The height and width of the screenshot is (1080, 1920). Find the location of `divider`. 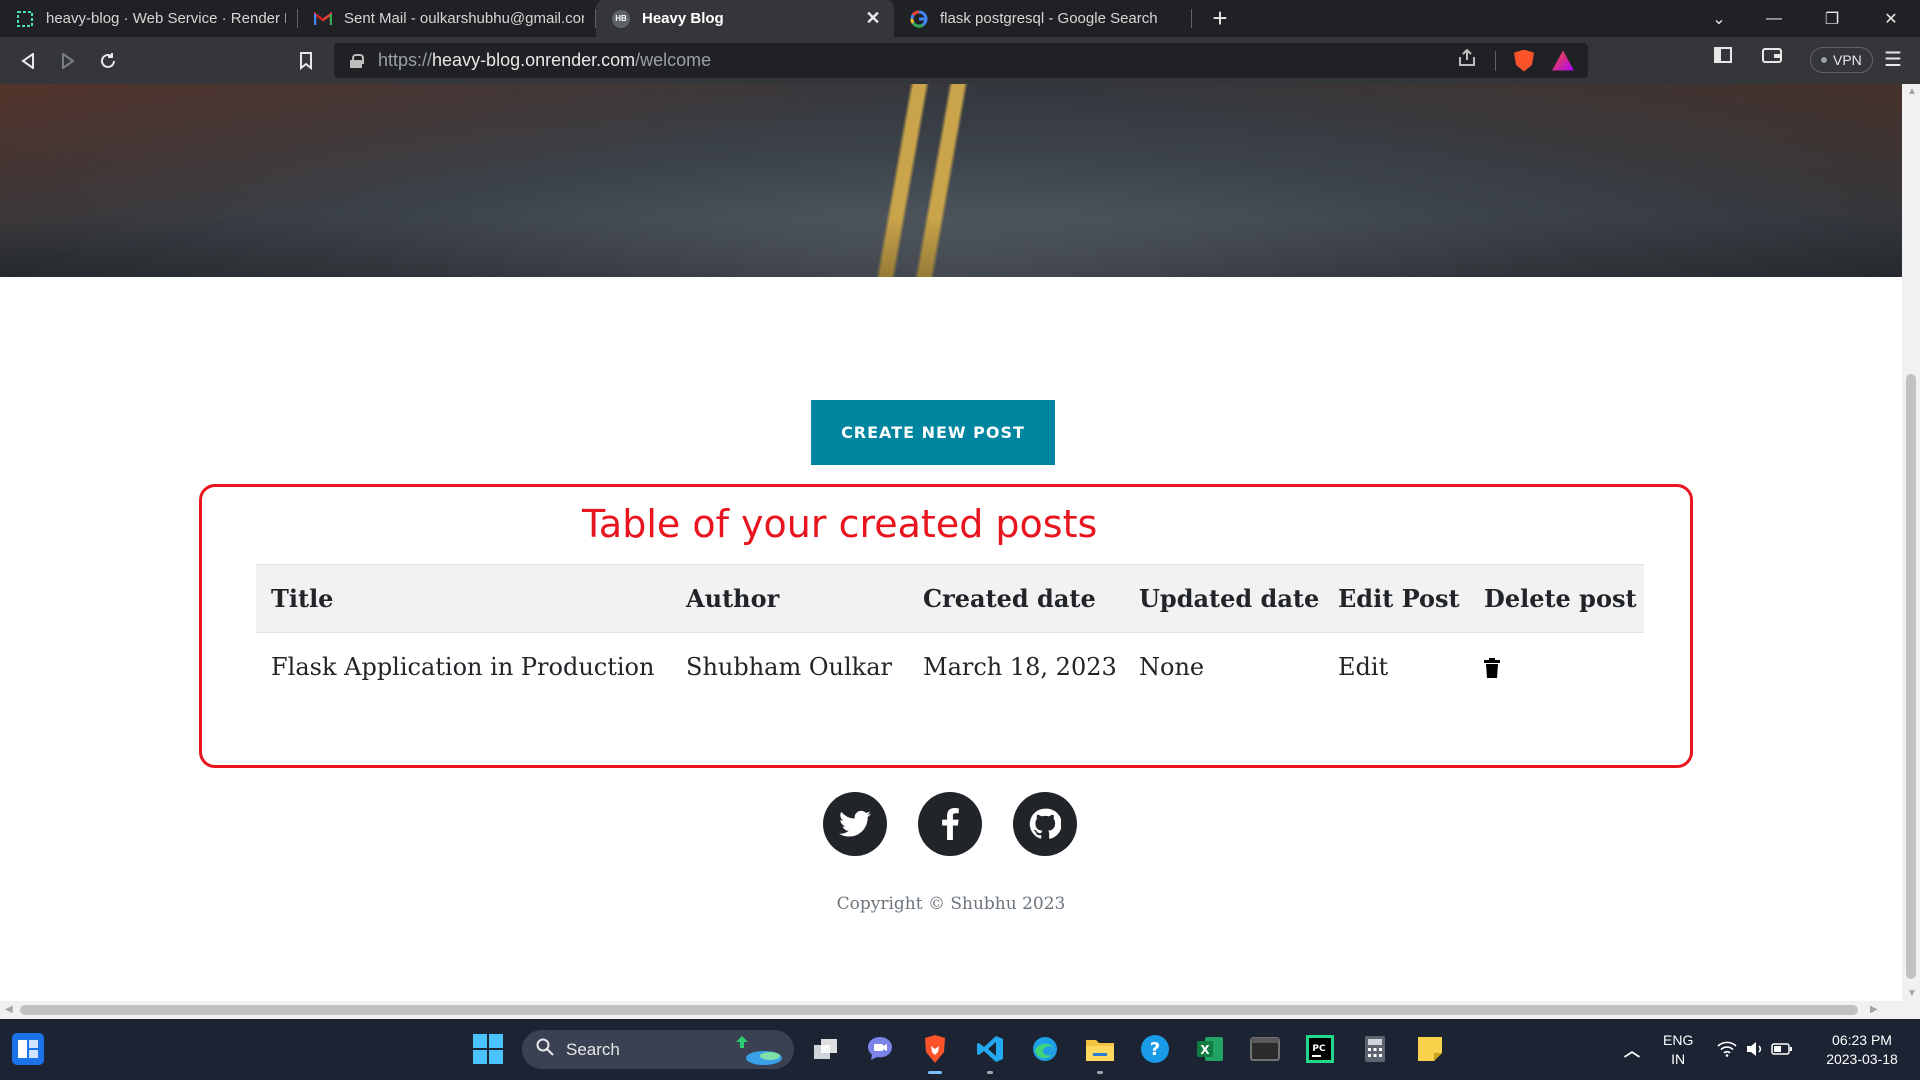

divider is located at coordinates (1495, 60).